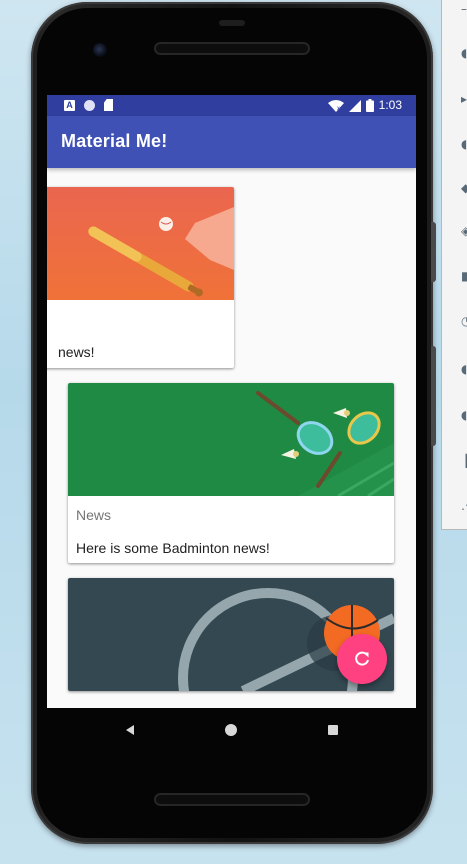 This screenshot has height=864, width=467. Describe the element at coordinates (100, 50) in the screenshot. I see `front-camera` at that location.